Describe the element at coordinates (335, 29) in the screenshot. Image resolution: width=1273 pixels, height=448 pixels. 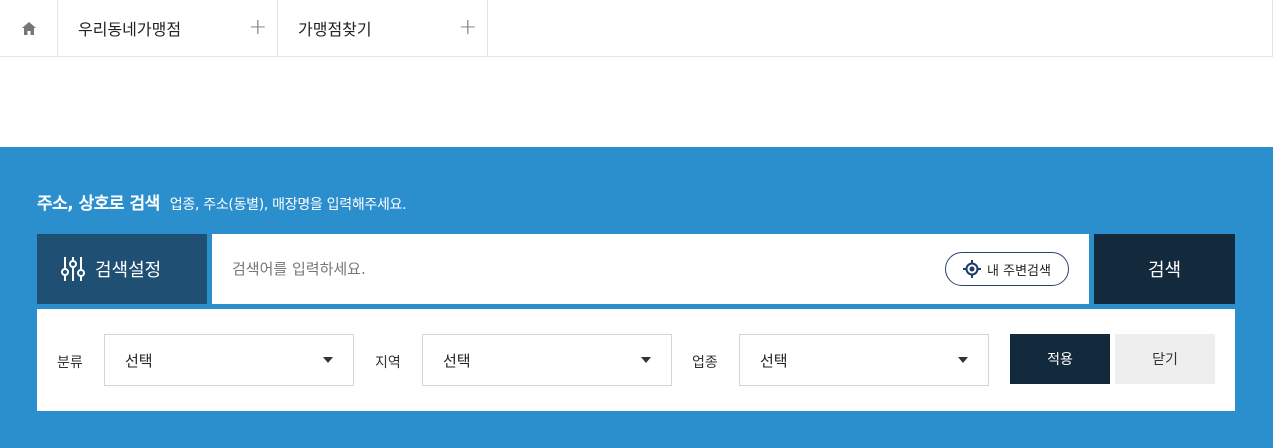
I see `tab-label: 가맹점찾기` at that location.